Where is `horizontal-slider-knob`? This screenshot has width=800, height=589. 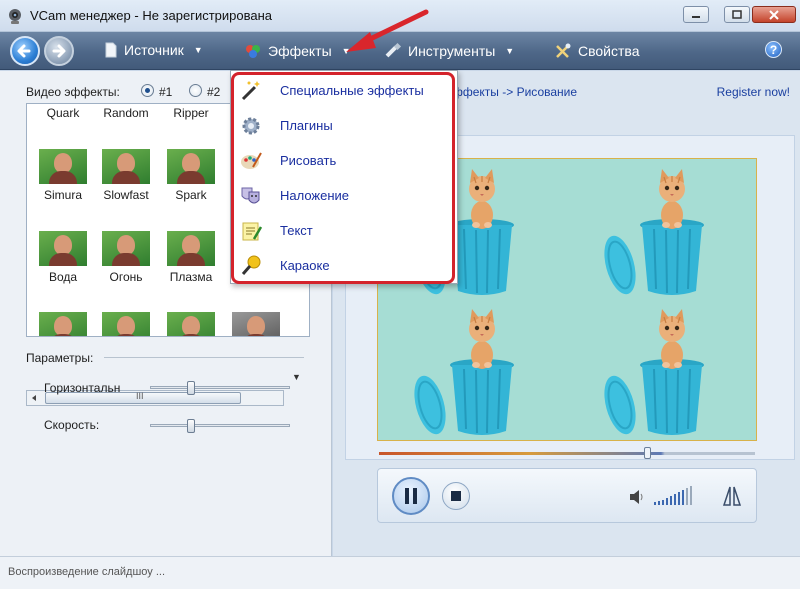 horizontal-slider-knob is located at coordinates (191, 388).